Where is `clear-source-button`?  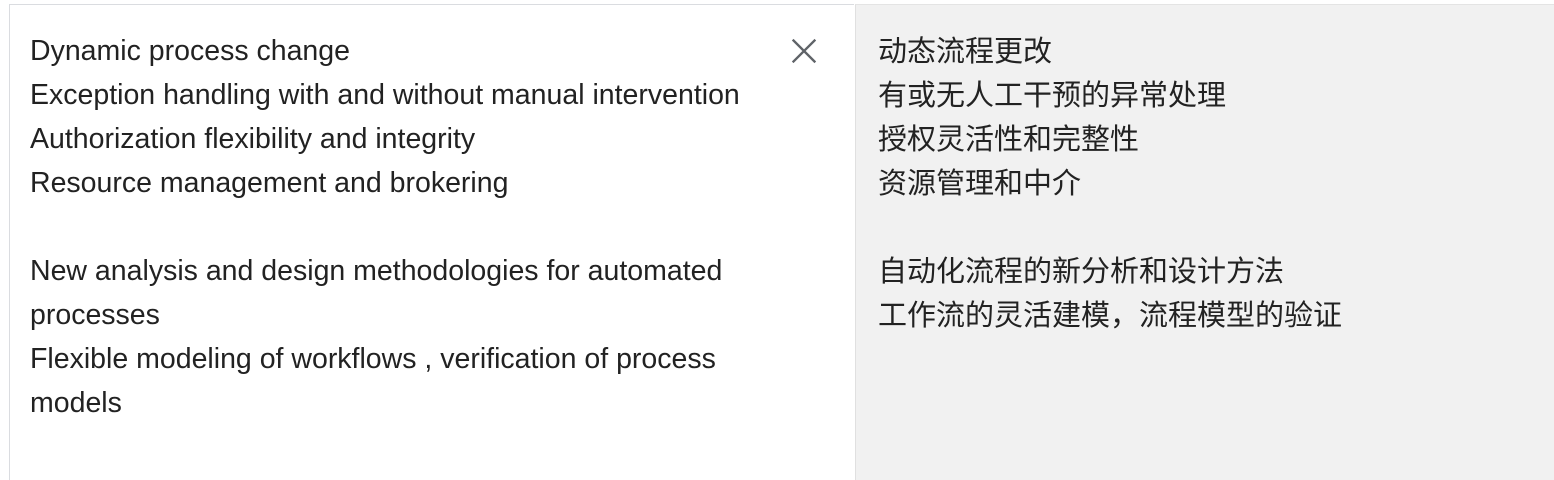 clear-source-button is located at coordinates (804, 51).